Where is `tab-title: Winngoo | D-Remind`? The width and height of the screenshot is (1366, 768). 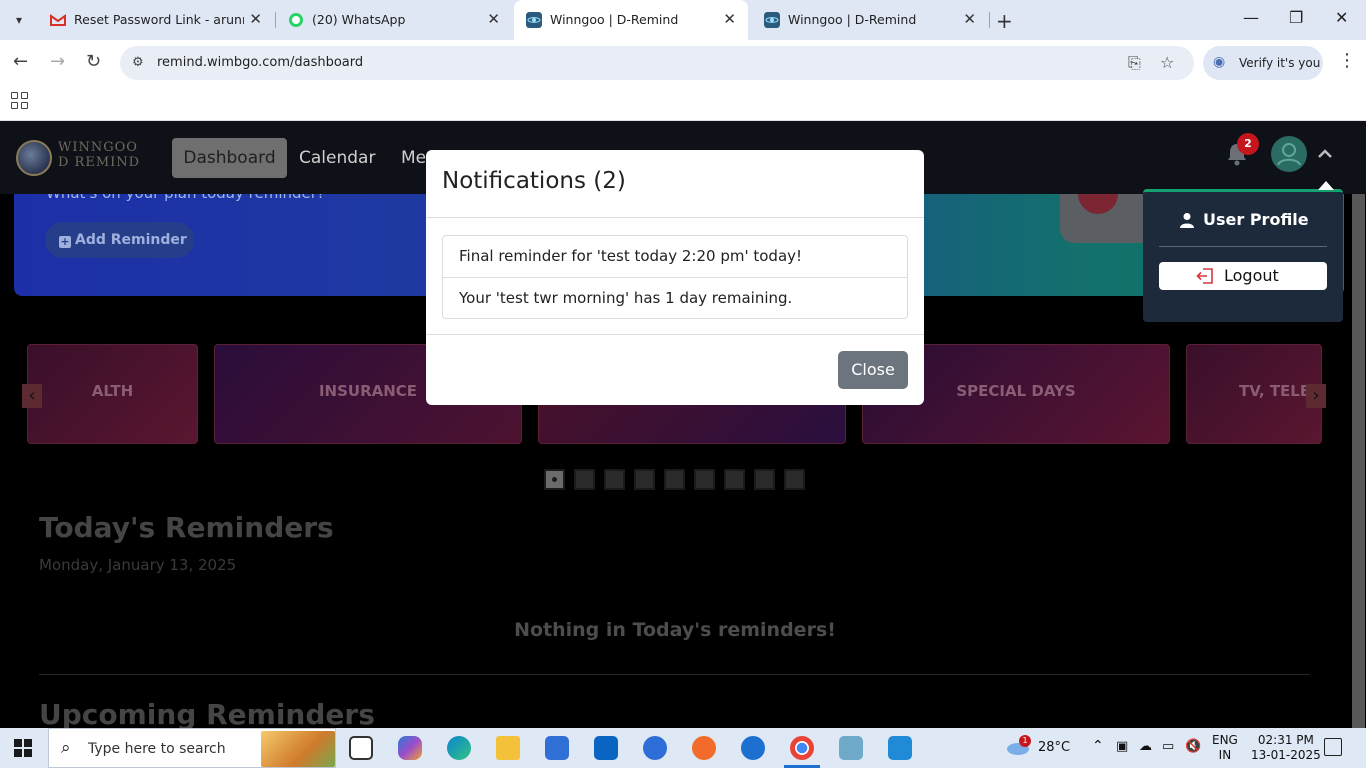
tab-title: Winngoo | D-Remind is located at coordinates (614, 19).